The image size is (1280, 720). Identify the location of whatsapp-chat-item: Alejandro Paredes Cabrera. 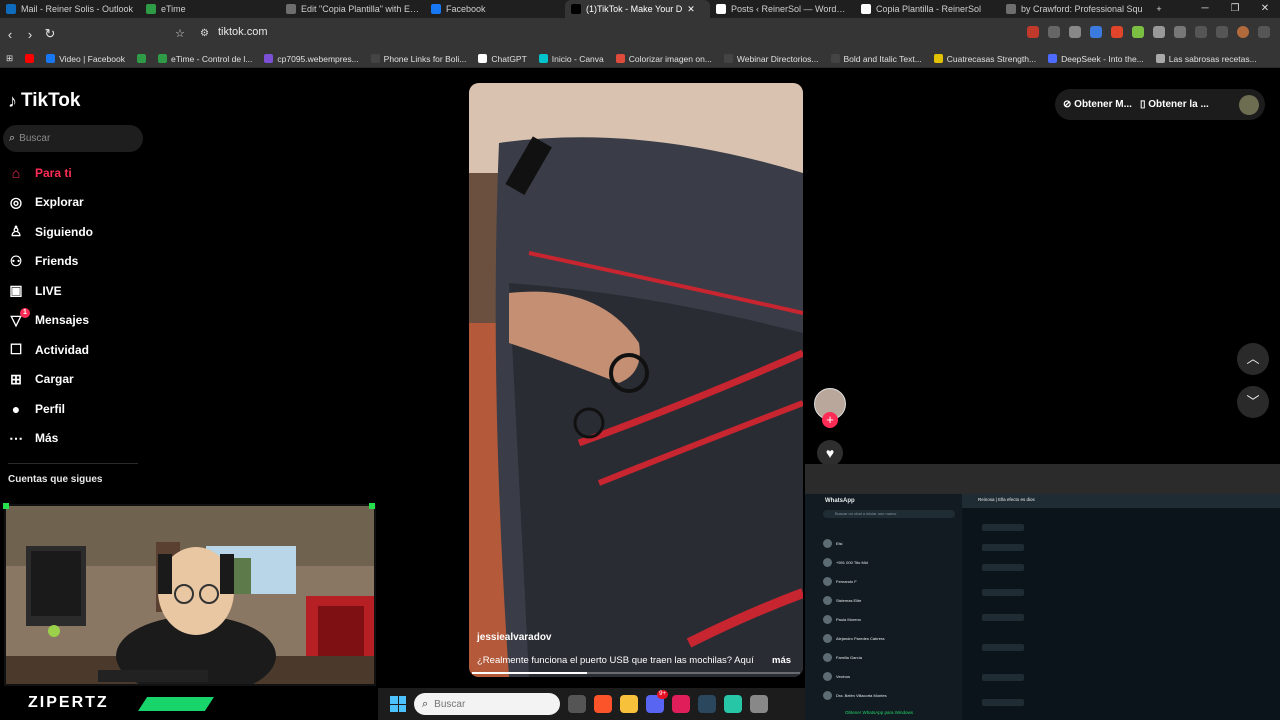
(890, 638).